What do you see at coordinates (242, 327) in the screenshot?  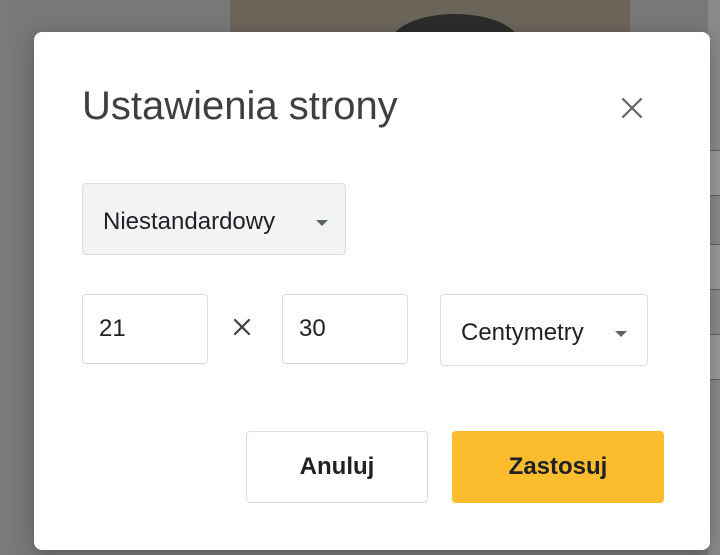 I see `multiply-icon` at bounding box center [242, 327].